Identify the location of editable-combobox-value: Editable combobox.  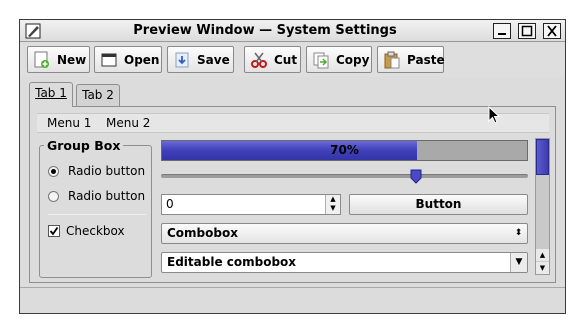
(232, 262).